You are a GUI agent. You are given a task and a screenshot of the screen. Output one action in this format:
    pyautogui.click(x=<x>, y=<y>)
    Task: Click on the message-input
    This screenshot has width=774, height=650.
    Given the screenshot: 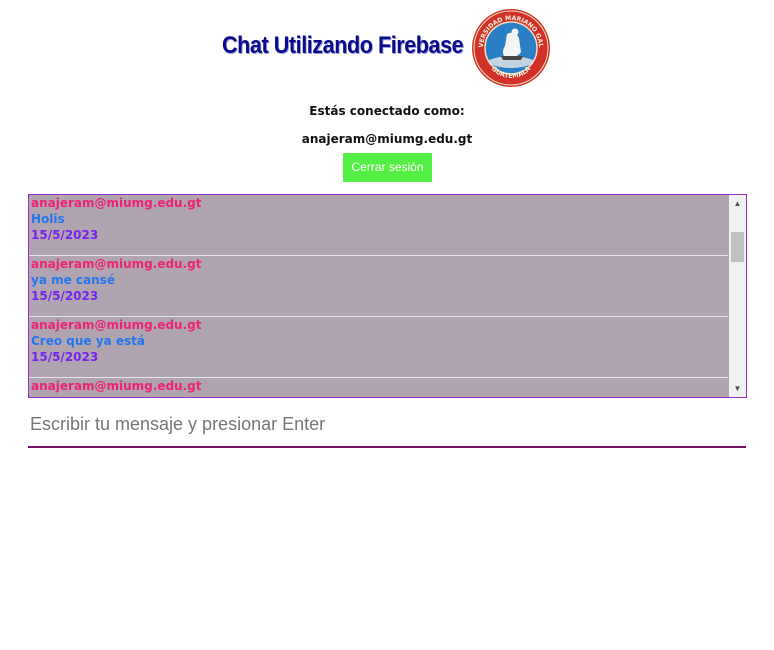 What is the action you would take?
    pyautogui.click(x=387, y=424)
    